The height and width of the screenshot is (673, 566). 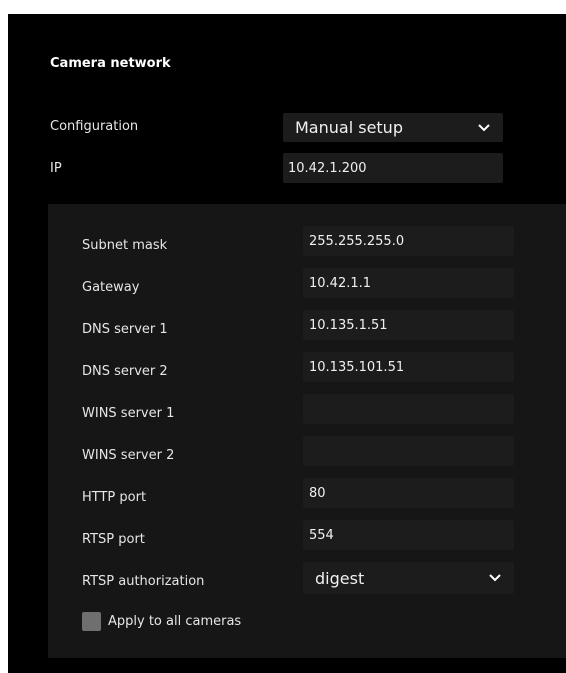 I want to click on http-port-input: 80, so click(x=408, y=493).